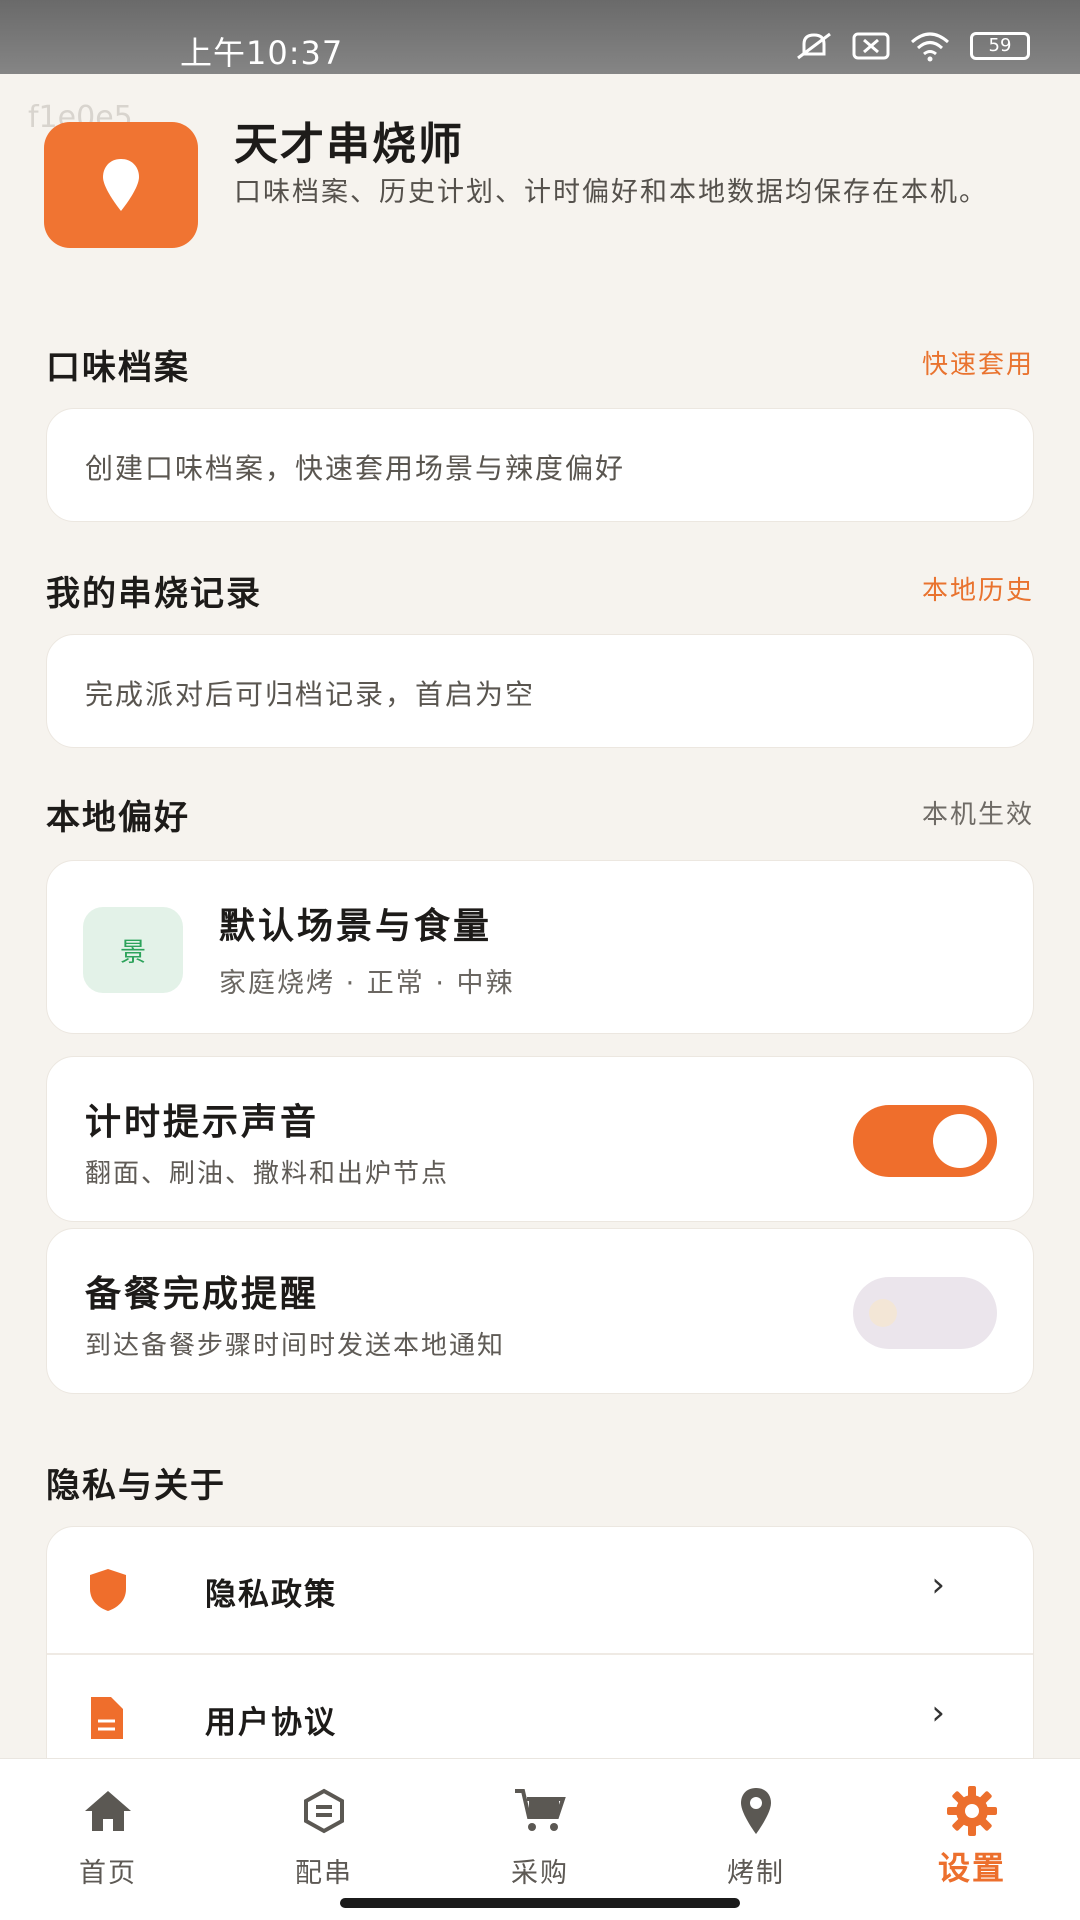  Describe the element at coordinates (540, 1139) in the screenshot. I see `timer-sound-card: 计时提示声音 翻面、刷油、撒料和出炉节点` at that location.